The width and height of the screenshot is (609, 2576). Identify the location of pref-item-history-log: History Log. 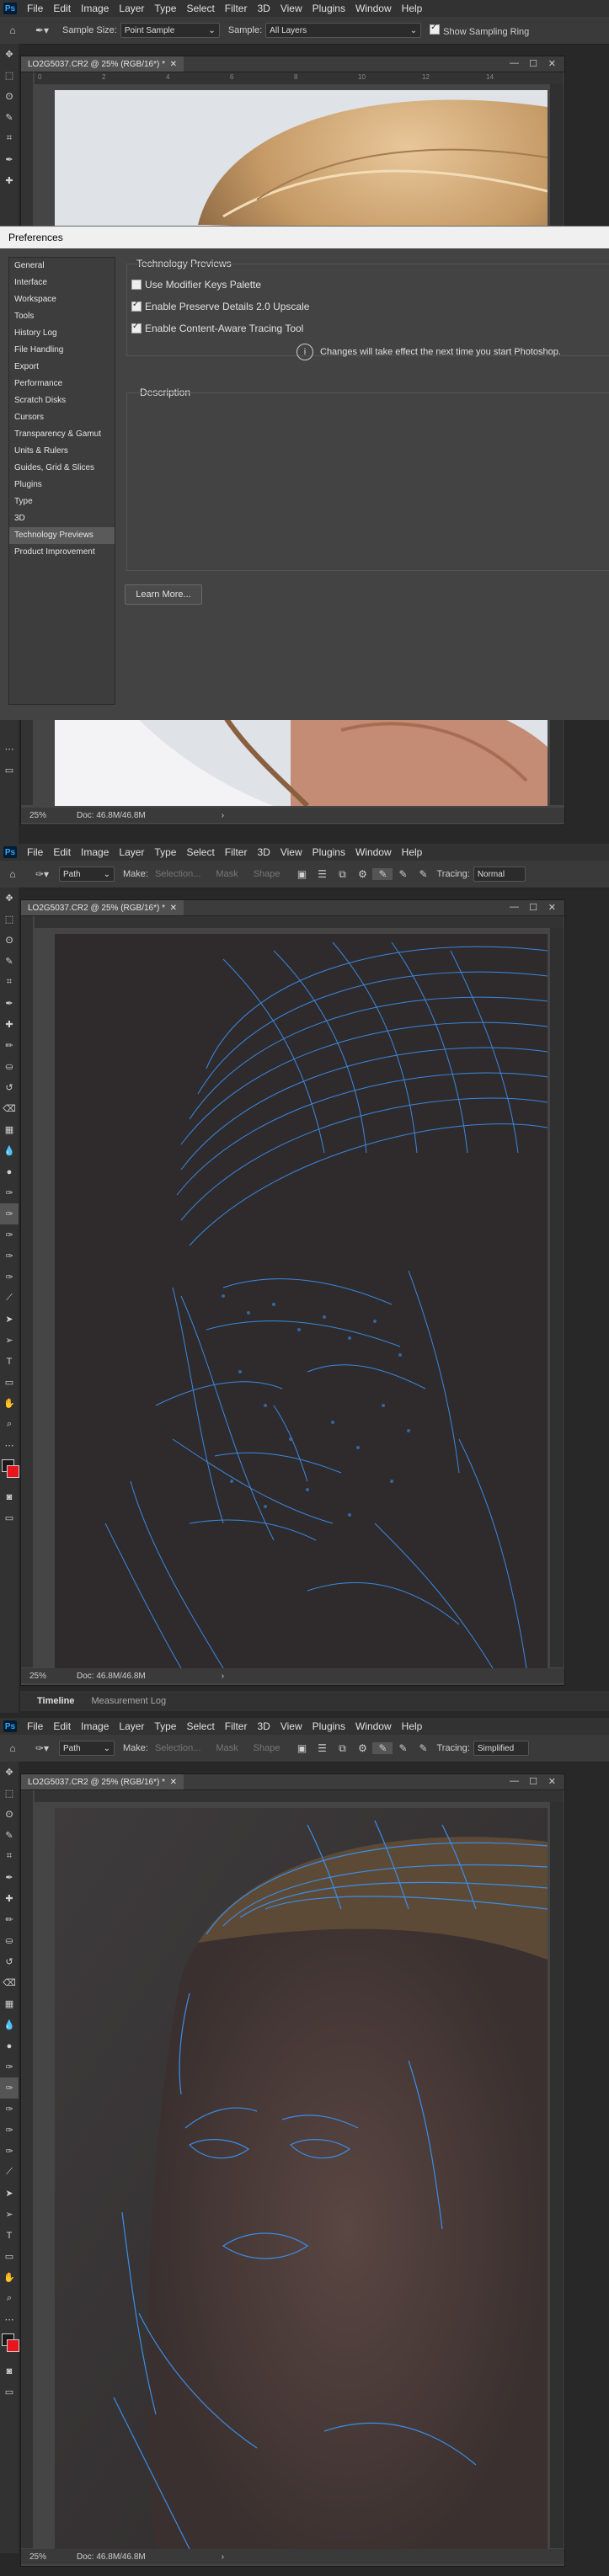
(62, 333).